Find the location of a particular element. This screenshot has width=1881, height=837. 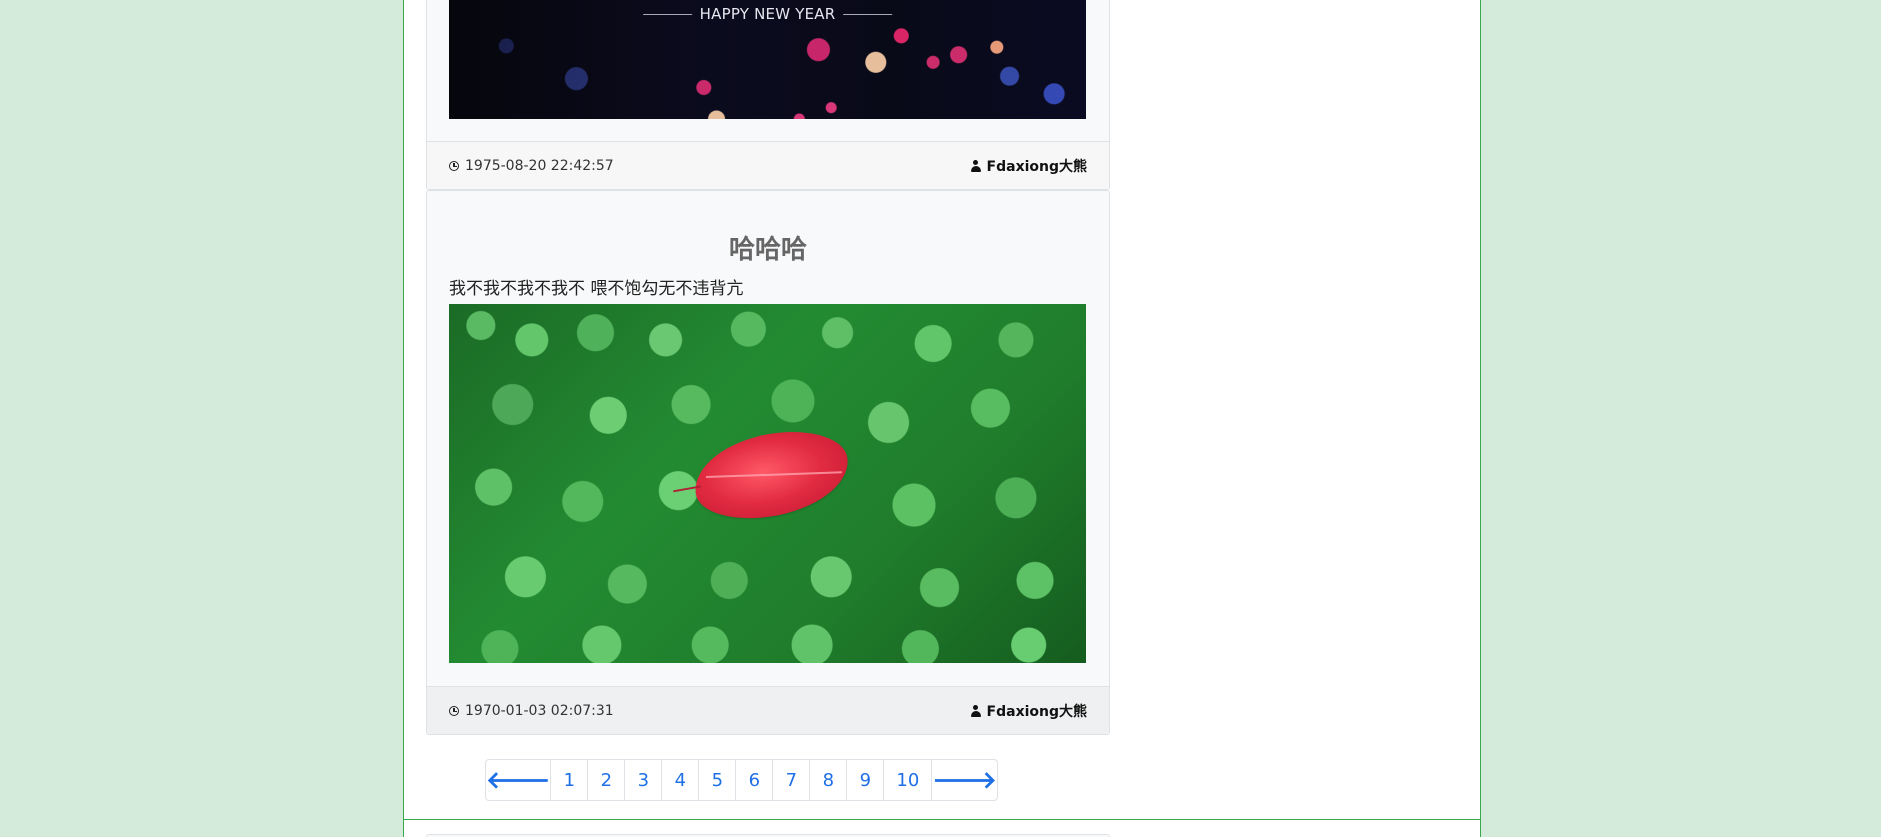

post-excerpt: 我不我不我不我不 喂不饱勾无不违背亢 is located at coordinates (596, 289).